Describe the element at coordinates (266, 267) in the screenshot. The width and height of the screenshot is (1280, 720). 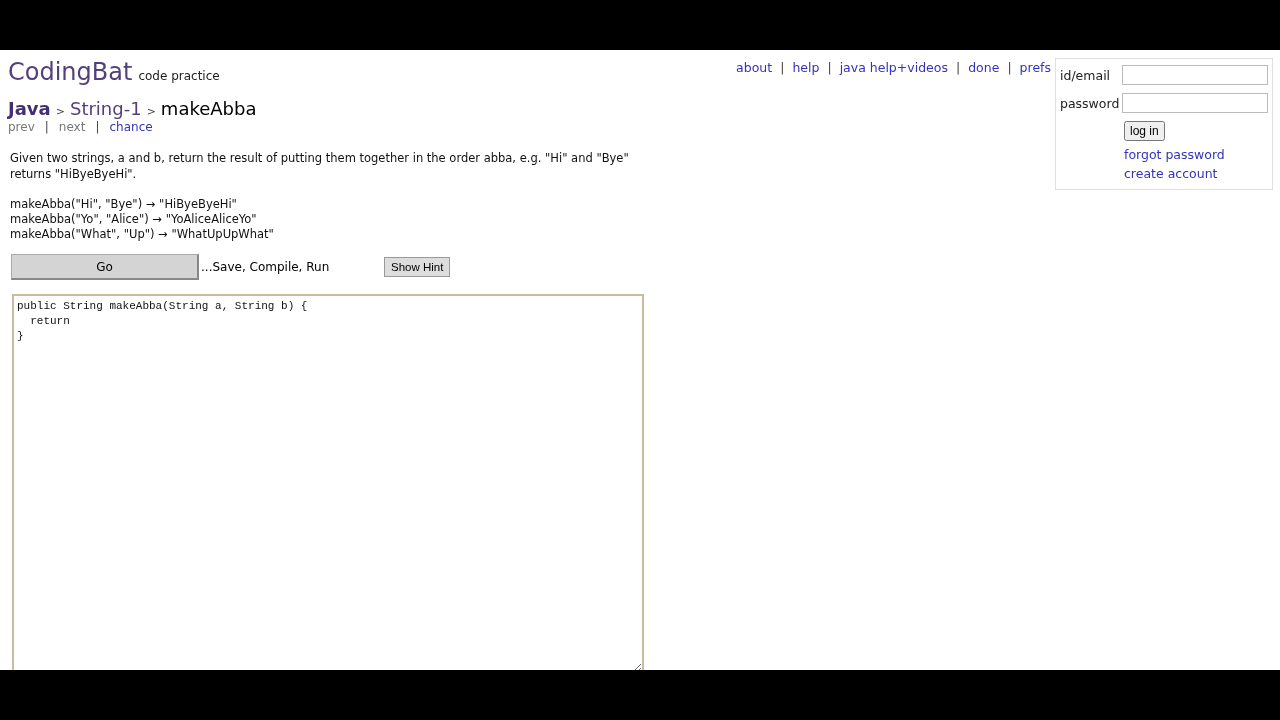
I see `go-note: ...Save, Compile, Run` at that location.